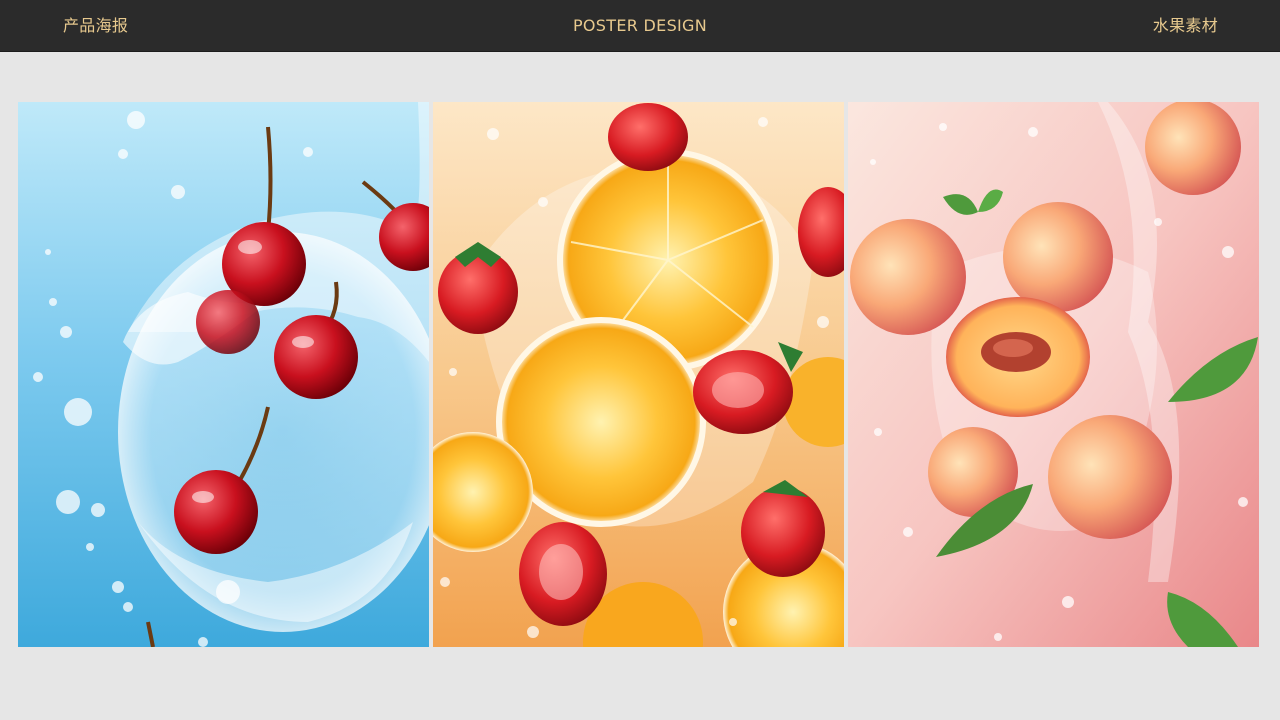  I want to click on header-right-title: 水果素材, so click(1185, 25).